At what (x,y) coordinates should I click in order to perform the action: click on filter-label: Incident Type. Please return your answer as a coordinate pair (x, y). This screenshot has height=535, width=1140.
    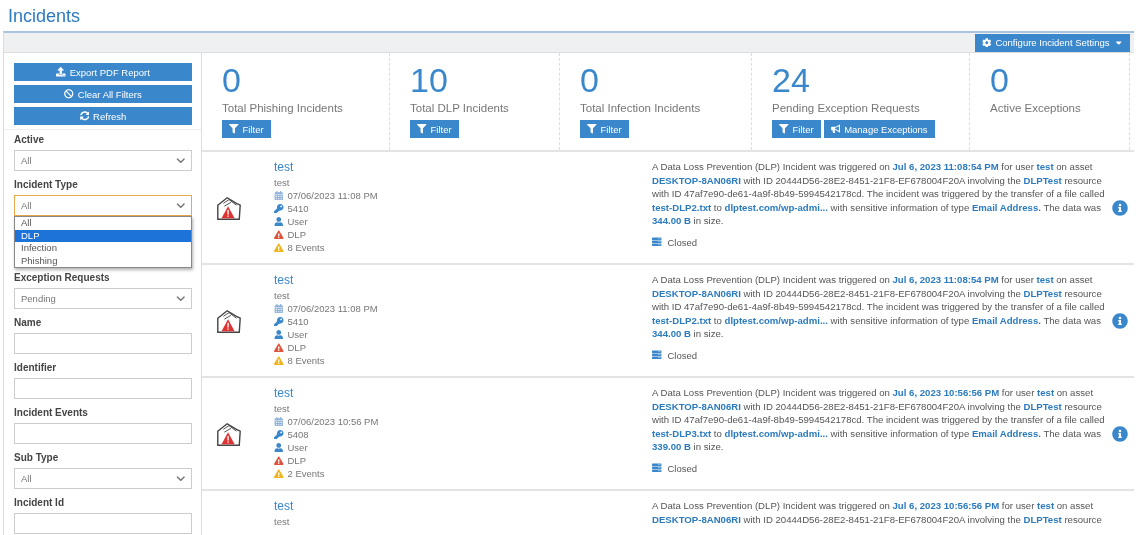
    Looking at the image, I should click on (46, 185).